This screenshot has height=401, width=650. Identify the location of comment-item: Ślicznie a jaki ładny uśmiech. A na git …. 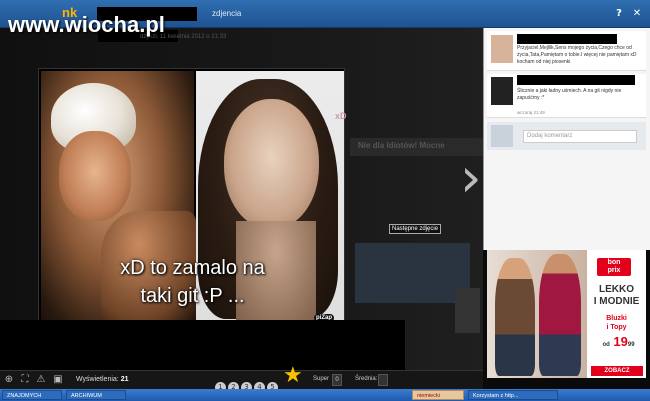
(566, 96).